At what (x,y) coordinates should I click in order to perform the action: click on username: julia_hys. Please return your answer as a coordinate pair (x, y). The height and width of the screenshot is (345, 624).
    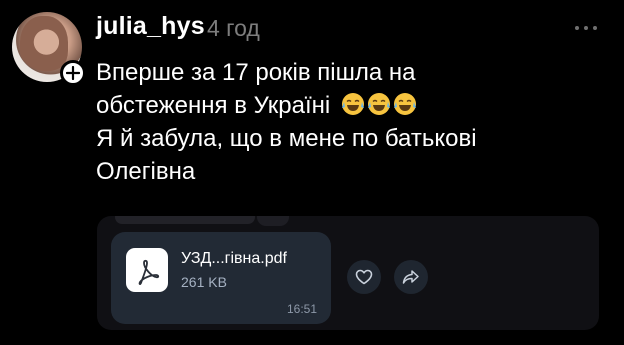
    Looking at the image, I should click on (150, 26).